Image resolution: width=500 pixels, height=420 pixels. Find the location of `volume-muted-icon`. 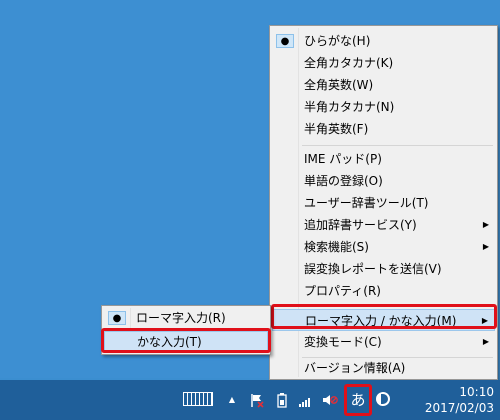

volume-muted-icon is located at coordinates (330, 400).